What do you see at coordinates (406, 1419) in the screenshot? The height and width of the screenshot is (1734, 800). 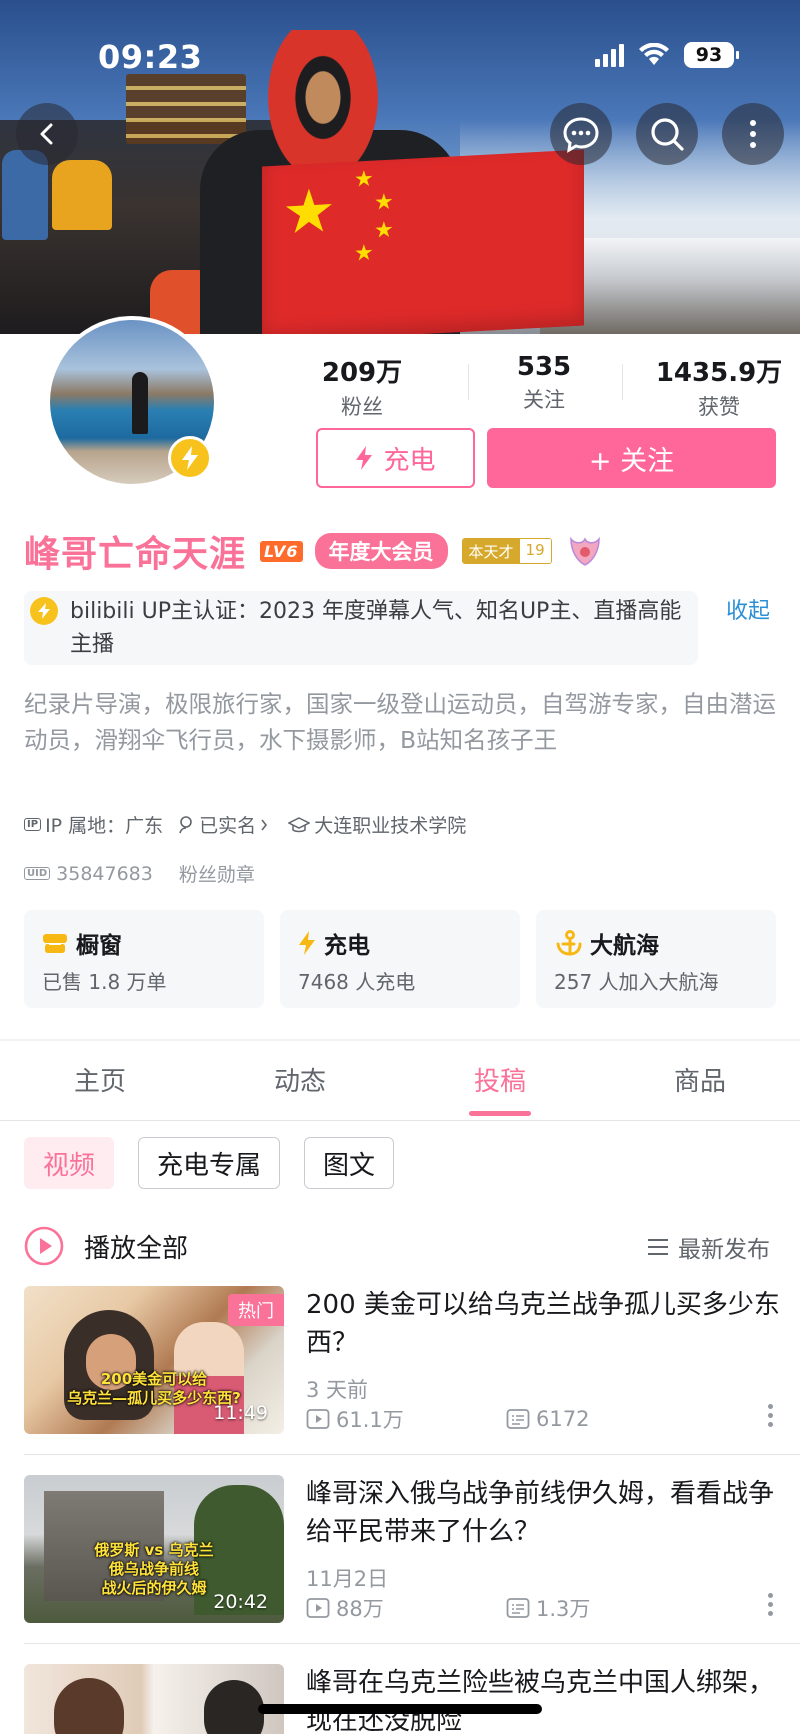 I see `video-views: 61.1万` at bounding box center [406, 1419].